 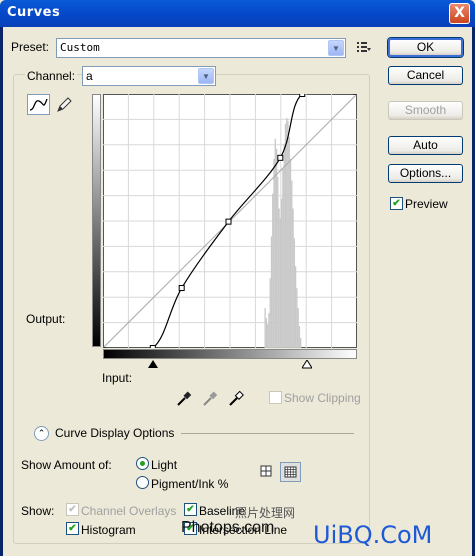 I want to click on show-label: Show:, so click(x=38, y=511).